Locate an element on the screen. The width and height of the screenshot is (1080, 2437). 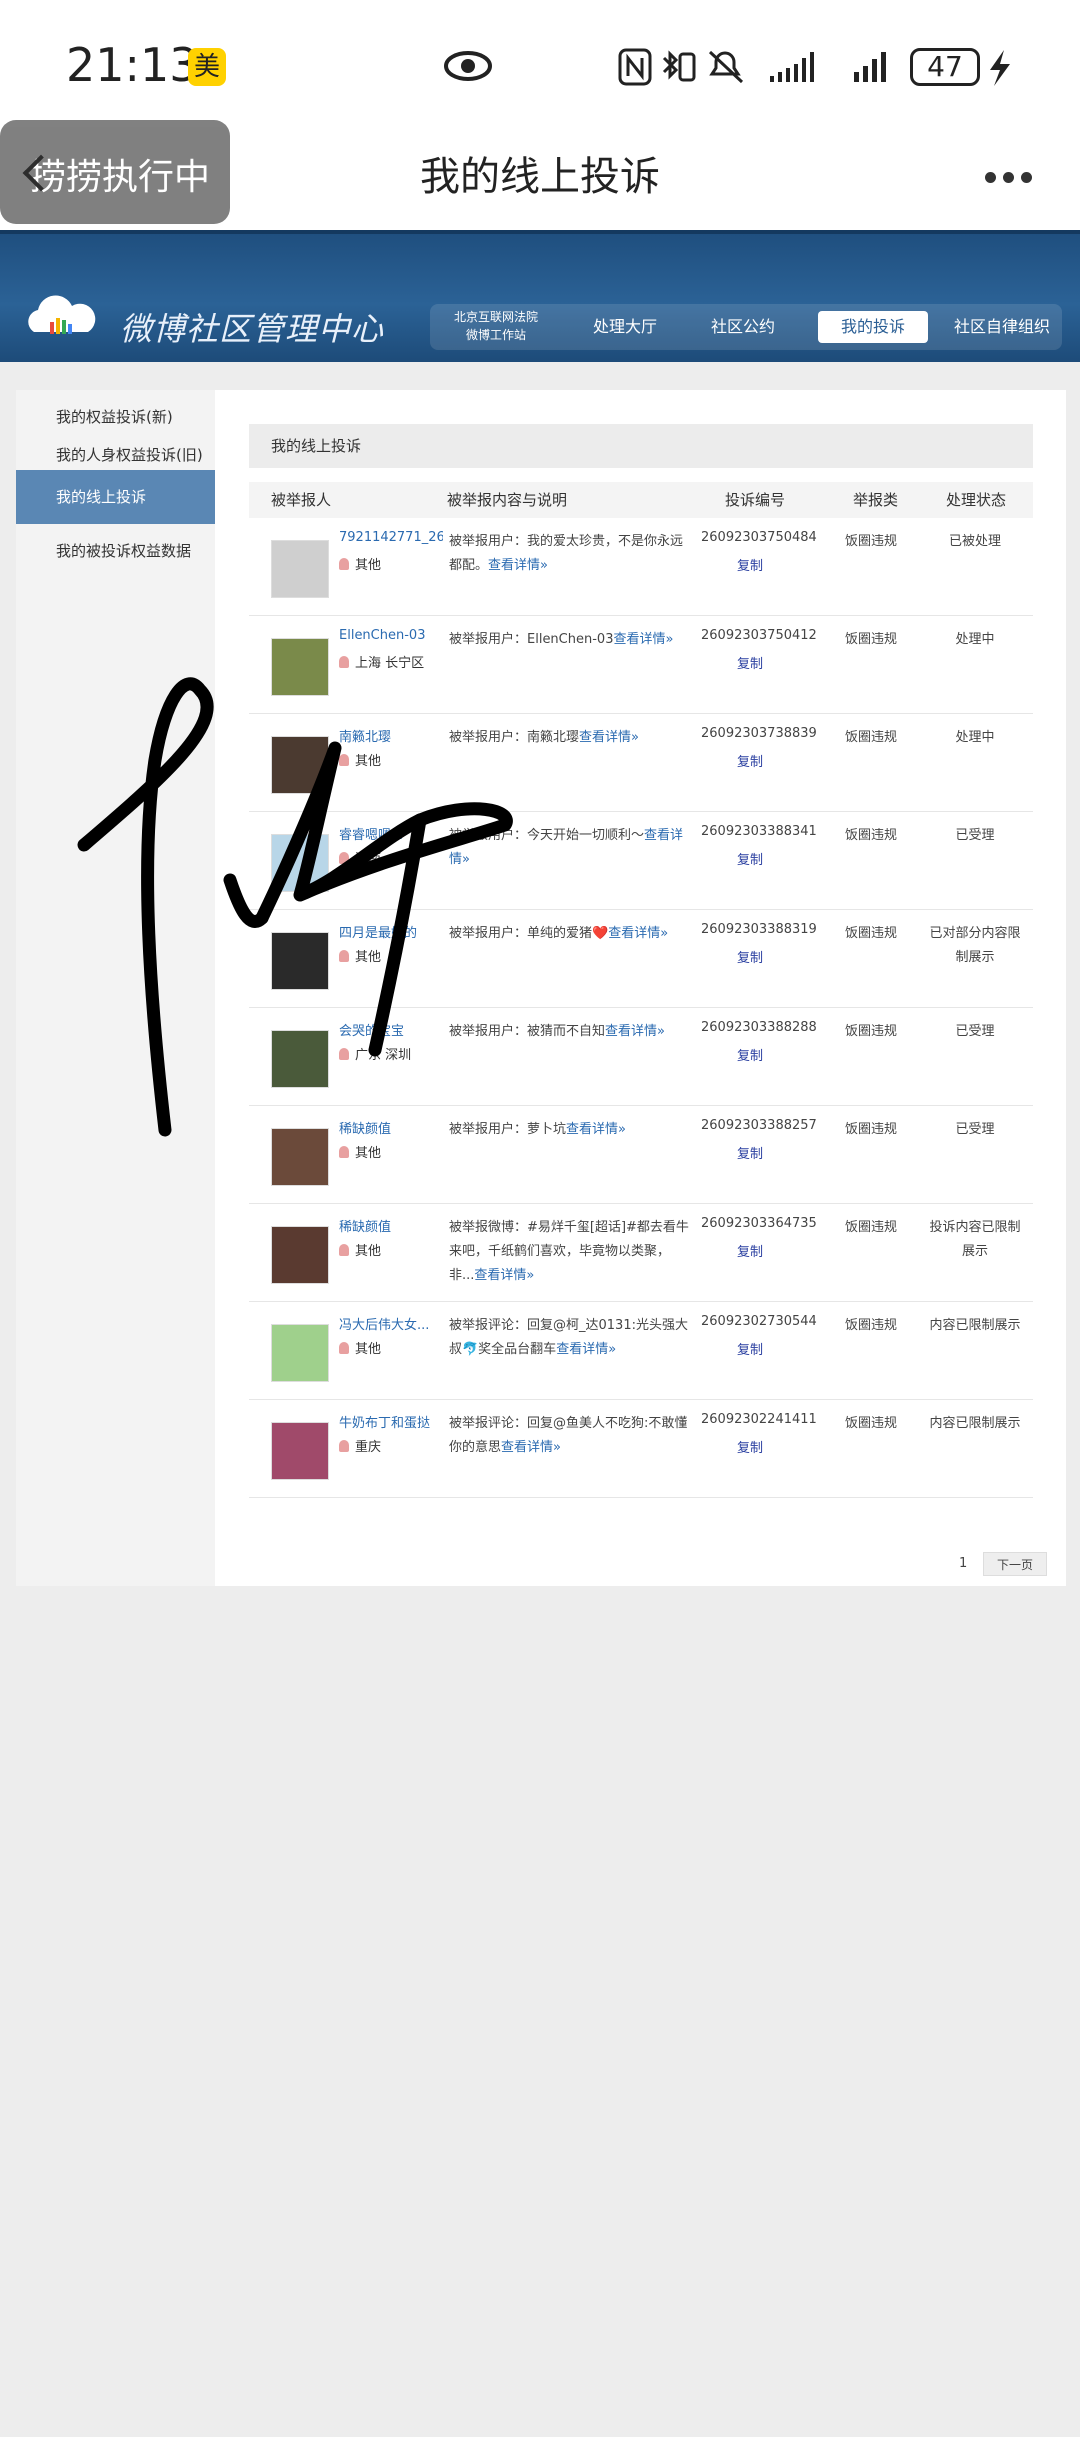
more-dots-icon is located at coordinates (1012, 177).